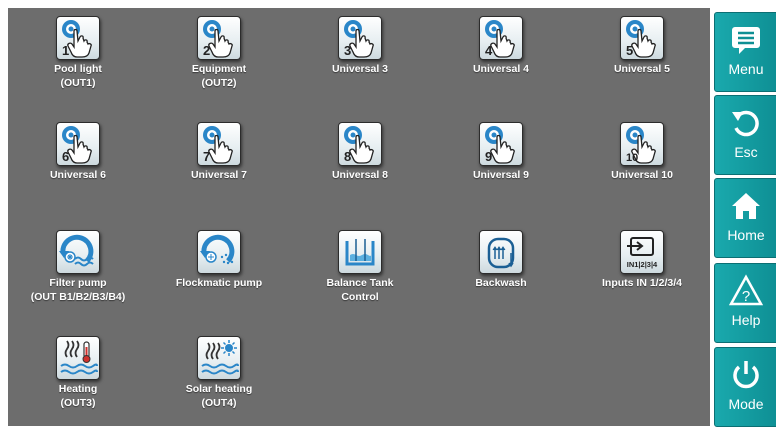 This screenshot has width=776, height=434. Describe the element at coordinates (78, 38) in the screenshot. I see `hand-touch-icon: 1` at that location.